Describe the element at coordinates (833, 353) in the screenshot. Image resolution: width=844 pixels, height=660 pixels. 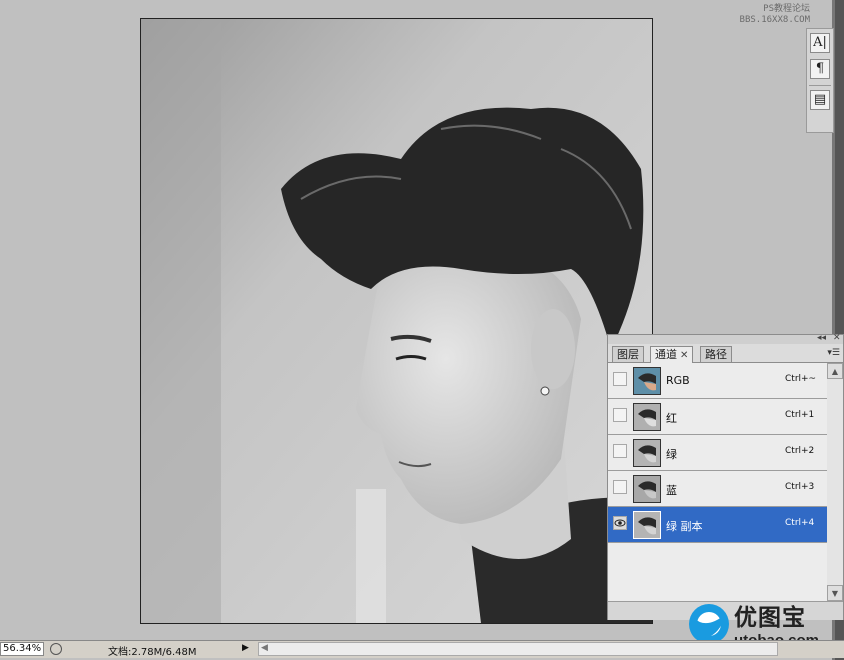
I see `panel-menu-icon: ▾☰` at that location.